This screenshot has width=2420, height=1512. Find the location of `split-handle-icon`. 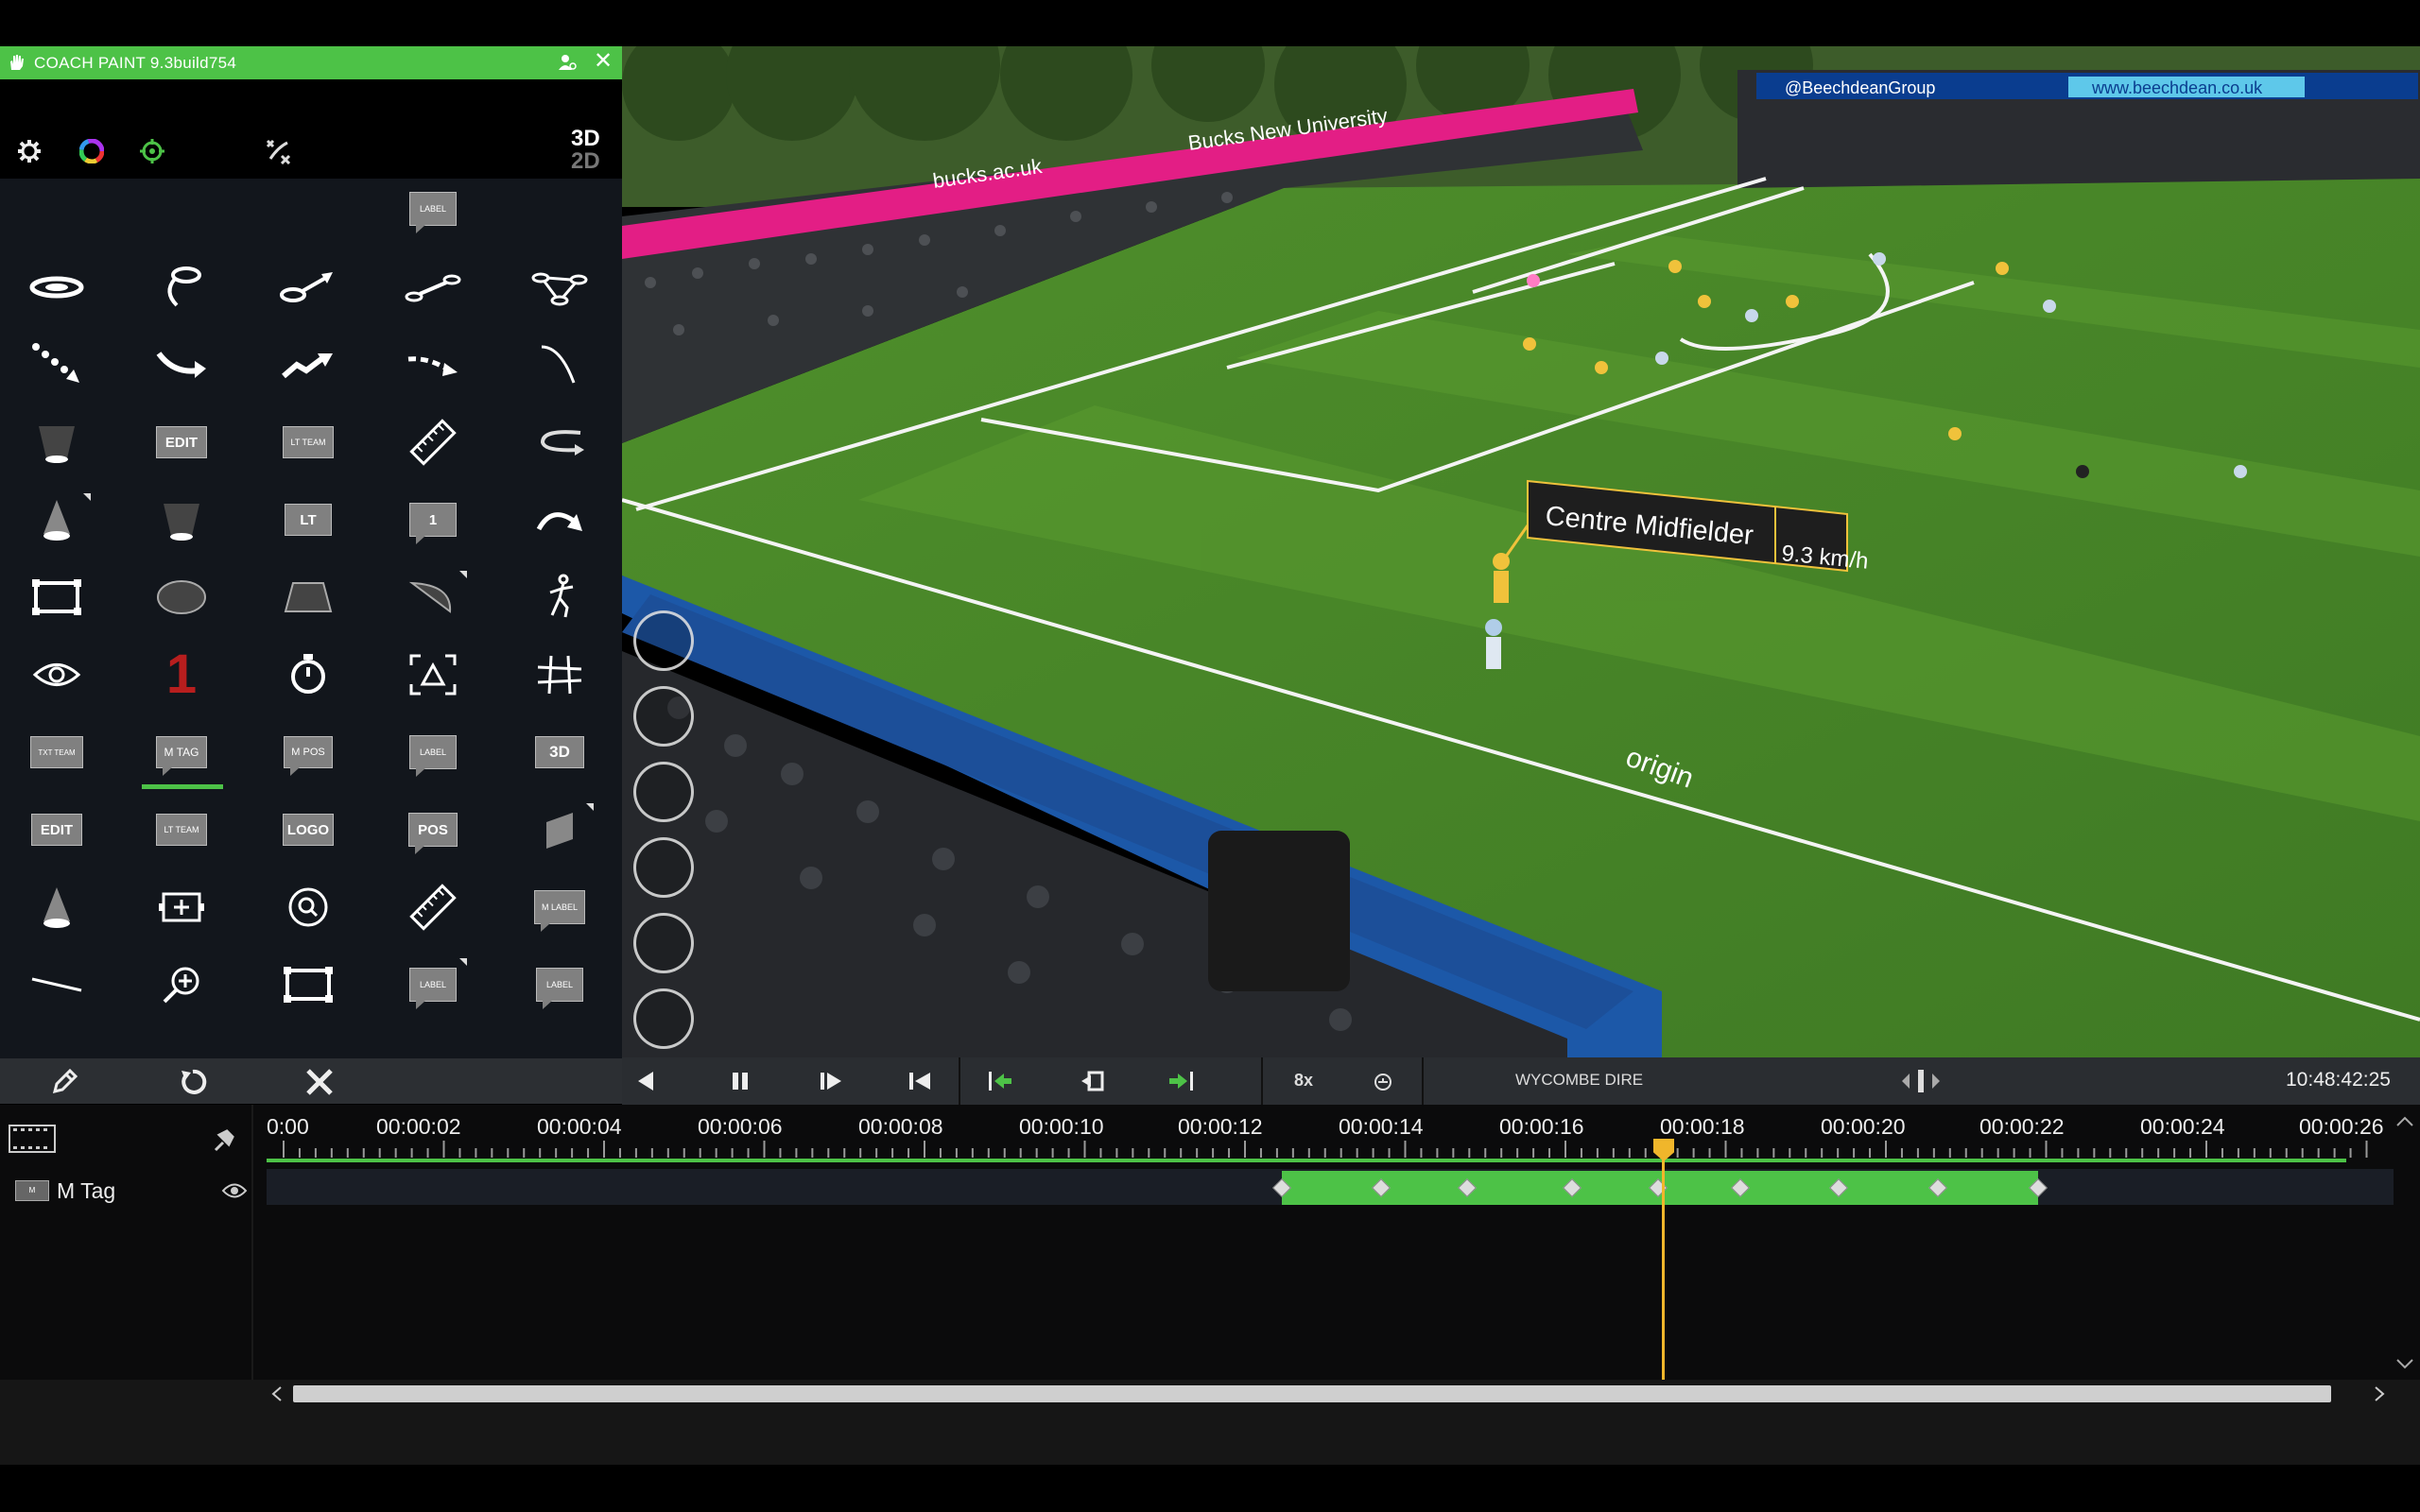

split-handle-icon is located at coordinates (1921, 1081).